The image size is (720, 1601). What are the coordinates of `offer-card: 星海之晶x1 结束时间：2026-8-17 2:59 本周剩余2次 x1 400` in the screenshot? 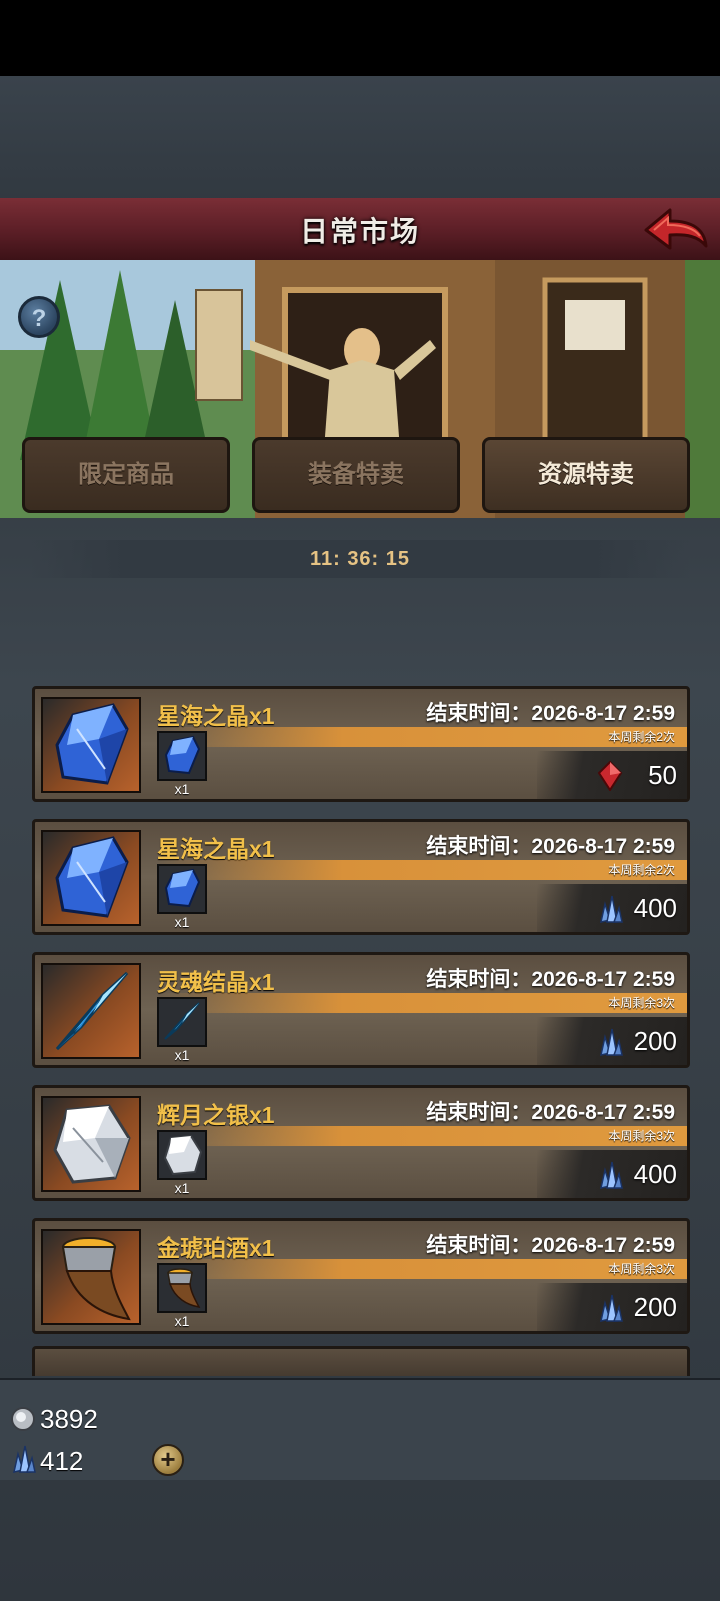 It's located at (361, 877).